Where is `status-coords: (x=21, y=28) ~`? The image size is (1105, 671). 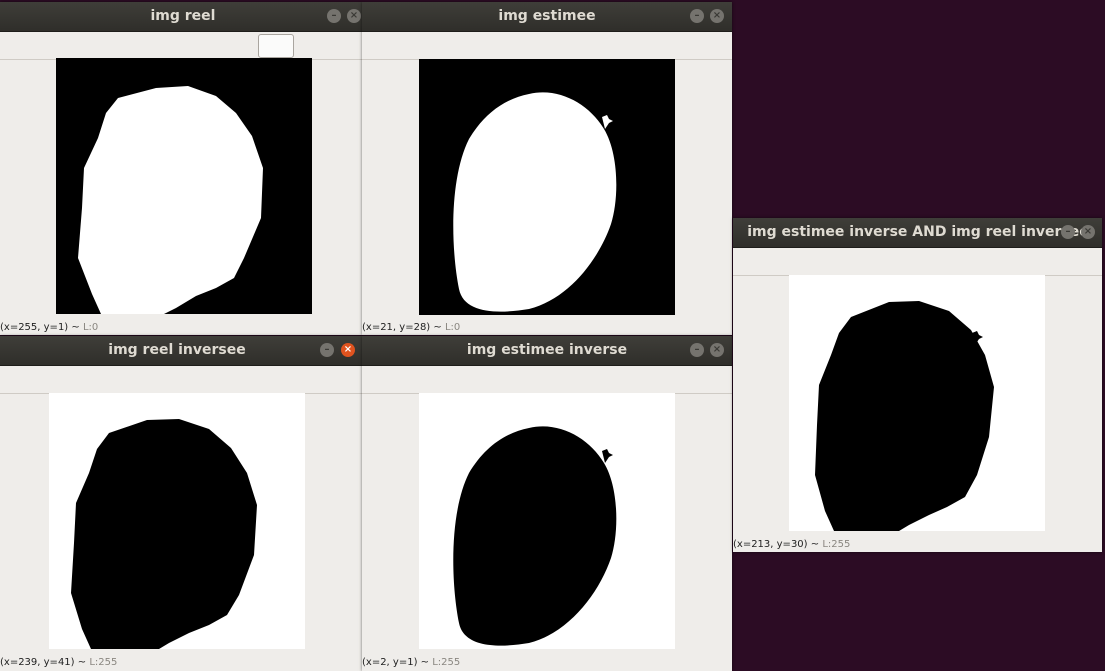
status-coords: (x=21, y=28) ~ is located at coordinates (402, 327).